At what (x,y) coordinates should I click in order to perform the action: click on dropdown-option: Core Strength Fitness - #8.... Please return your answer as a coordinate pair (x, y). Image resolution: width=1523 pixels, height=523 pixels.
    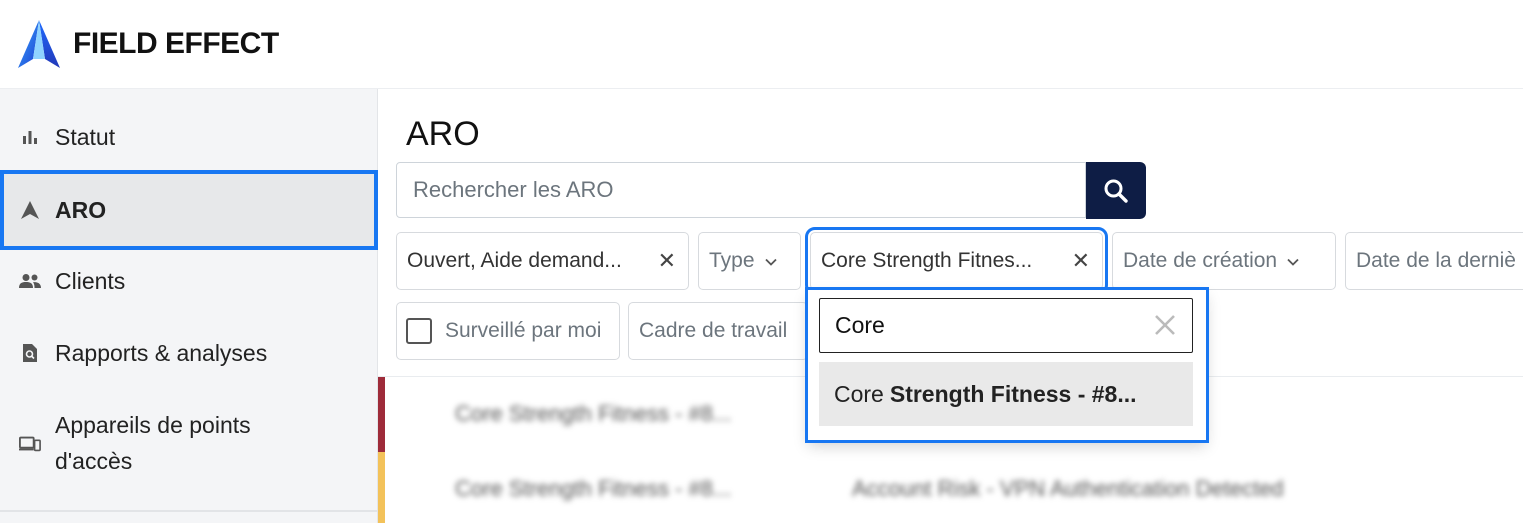
    Looking at the image, I should click on (1006, 394).